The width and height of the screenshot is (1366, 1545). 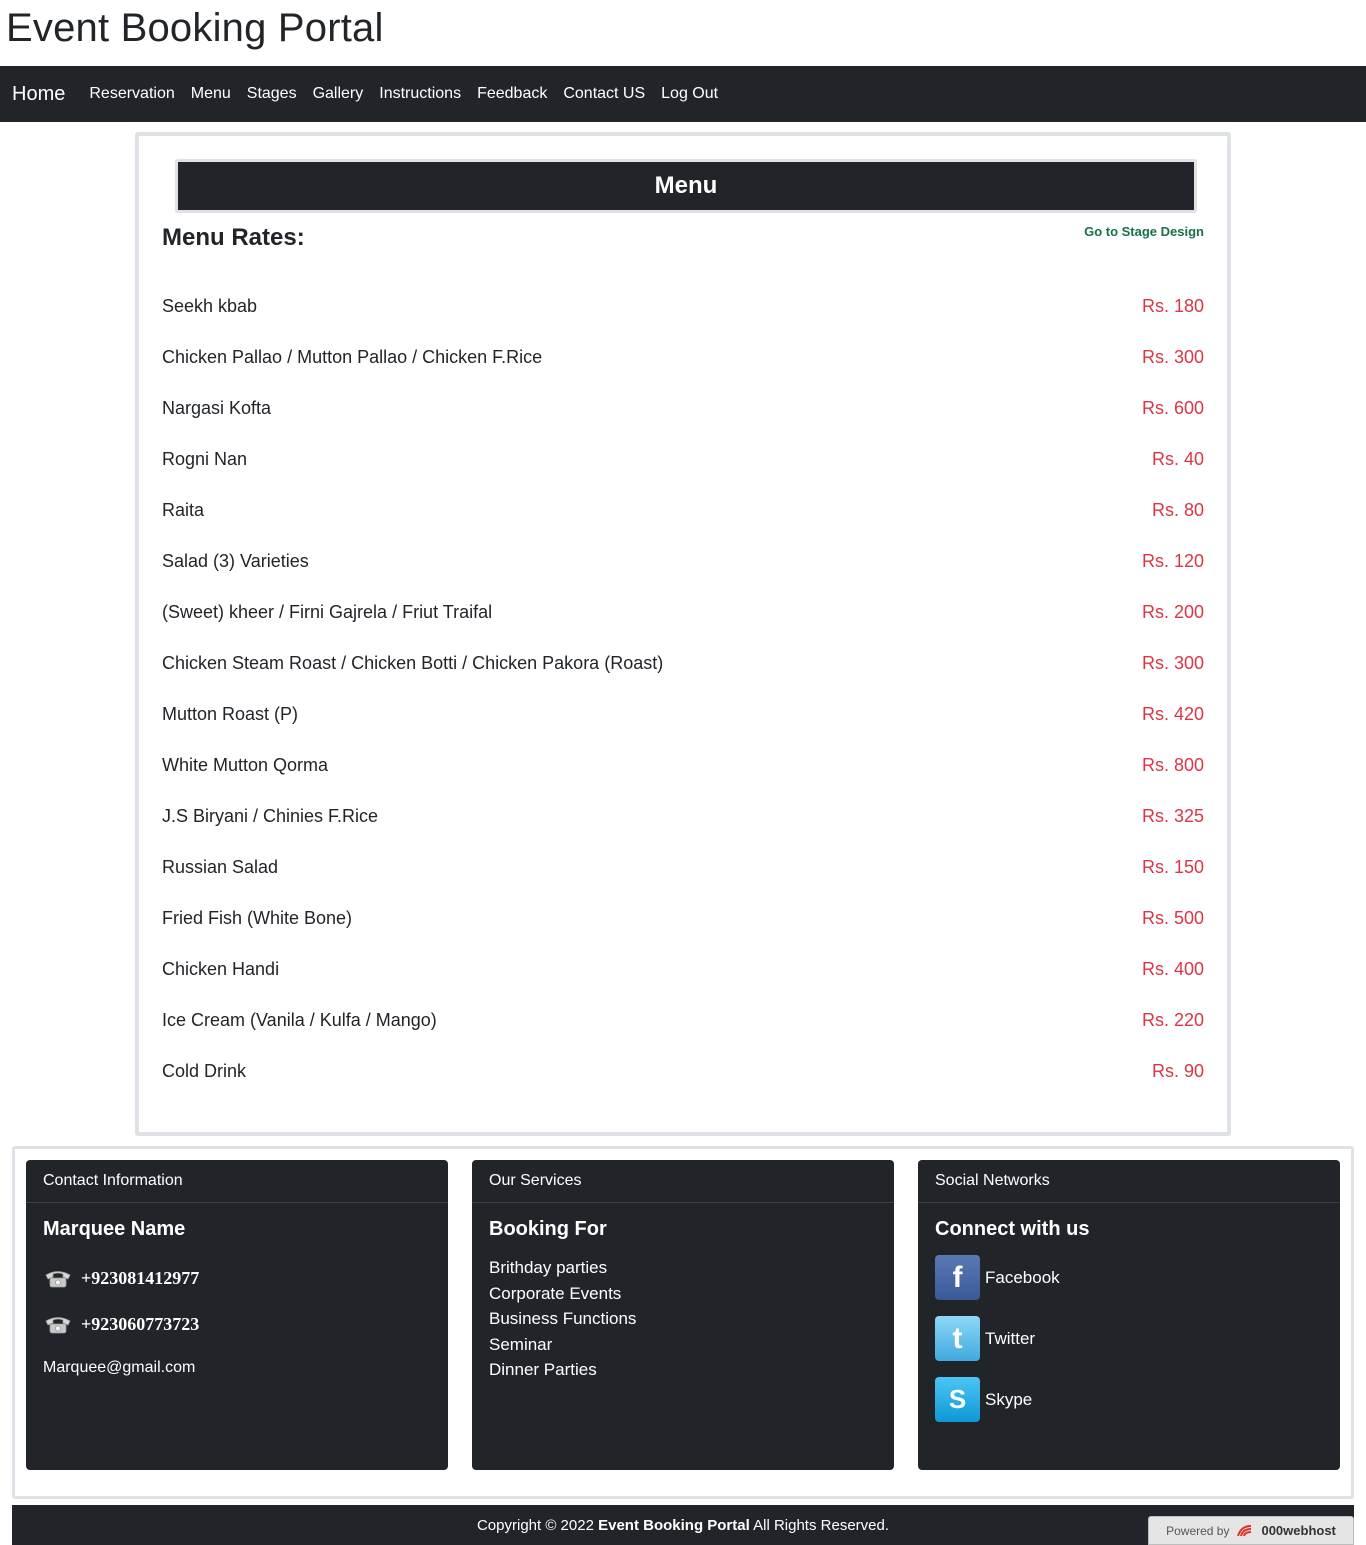 I want to click on social-link-facebook: f Facebook, so click(x=1129, y=1277).